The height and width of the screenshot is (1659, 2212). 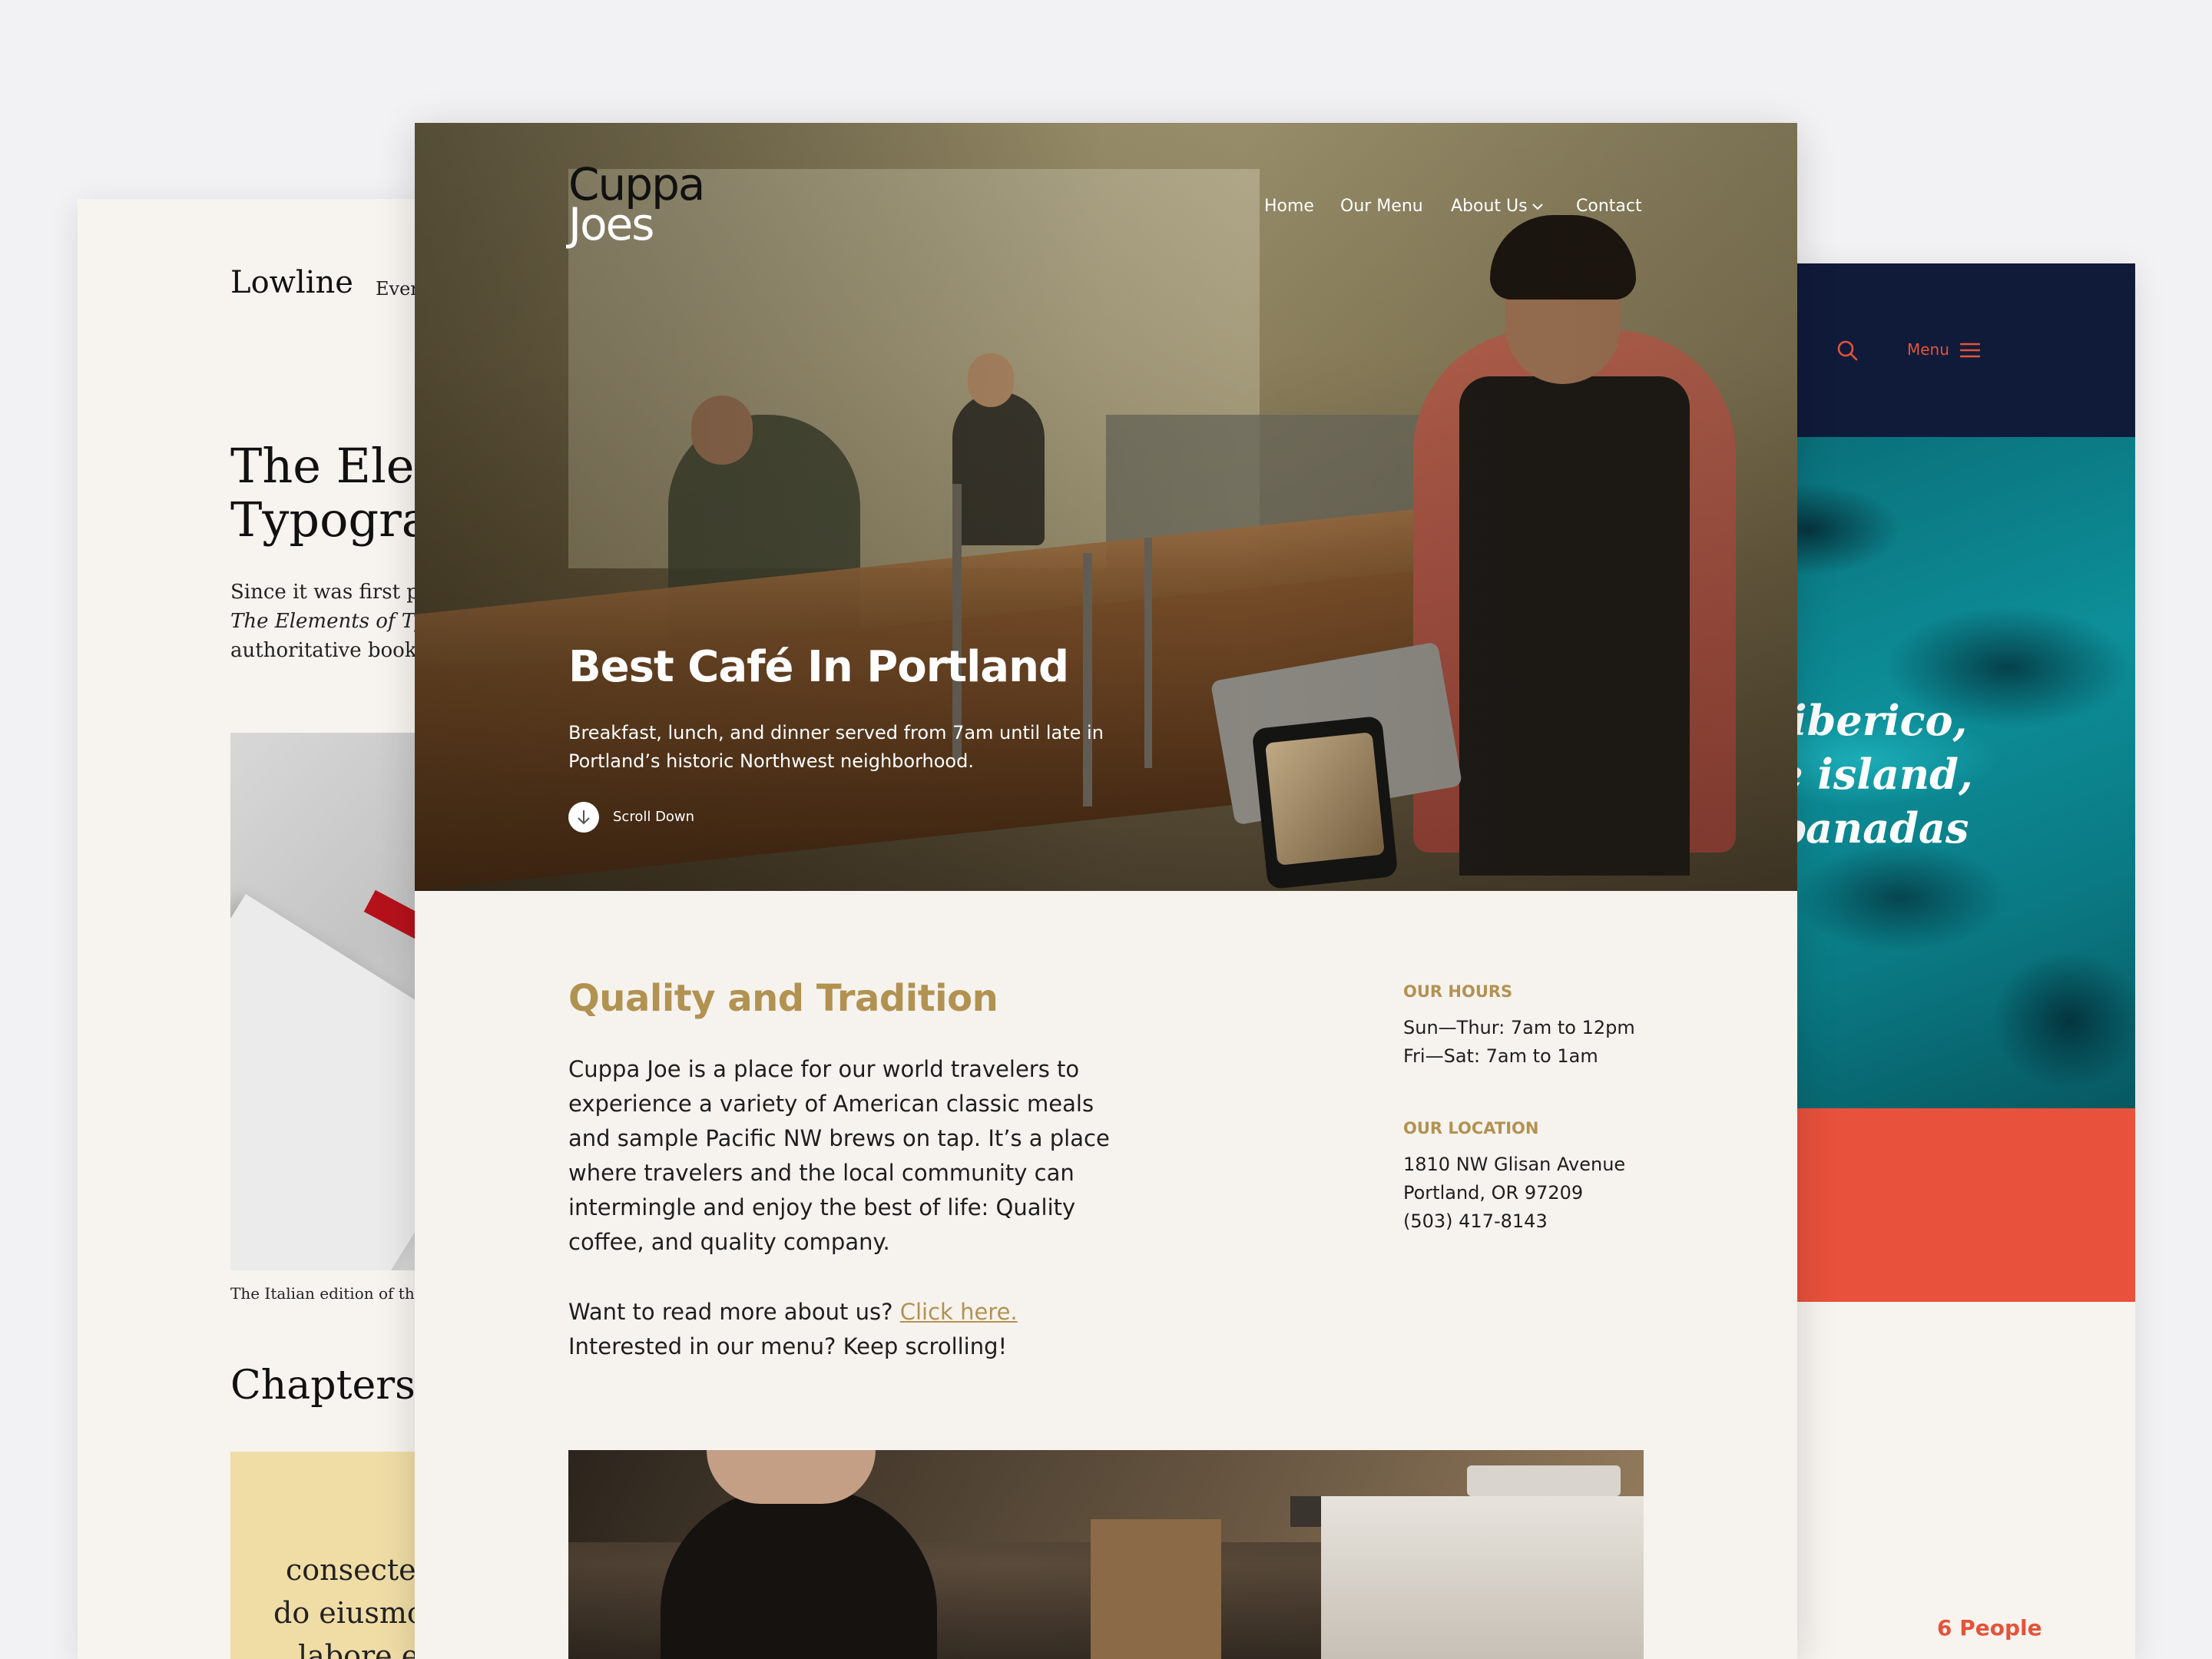 I want to click on lowline-heading-line2: Typogra, so click(x=323, y=520).